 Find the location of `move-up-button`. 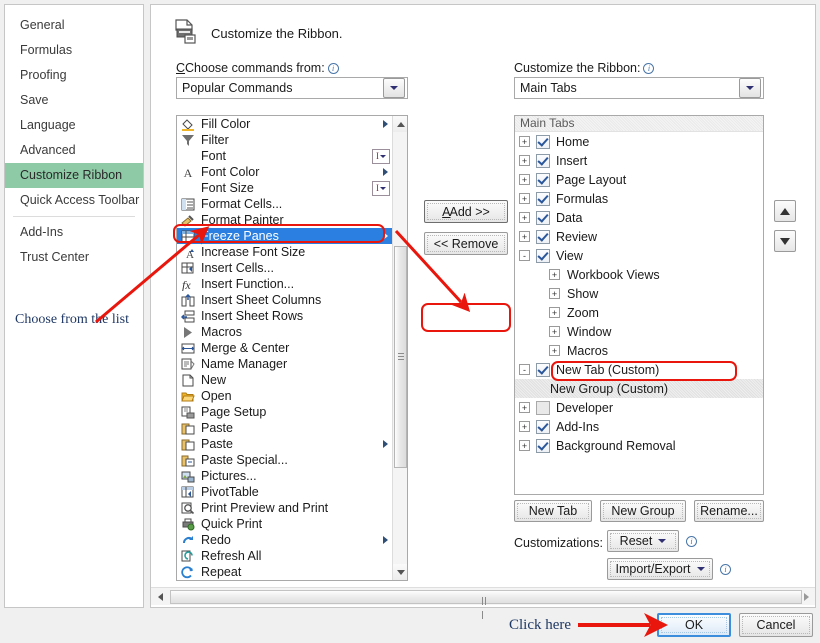

move-up-button is located at coordinates (785, 211).